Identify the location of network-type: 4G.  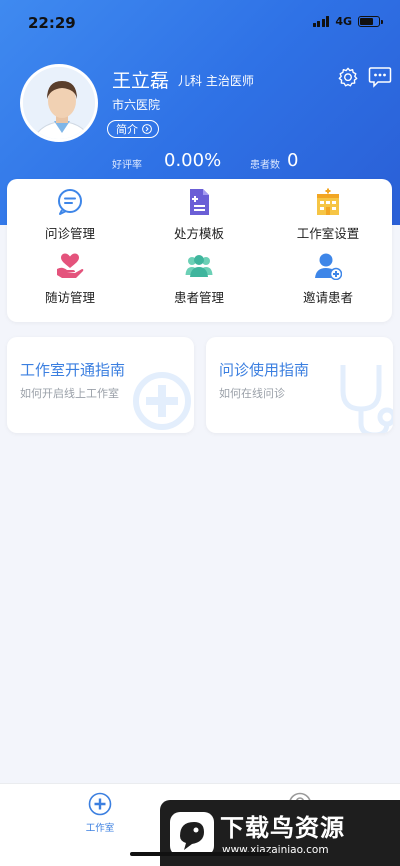
(343, 21).